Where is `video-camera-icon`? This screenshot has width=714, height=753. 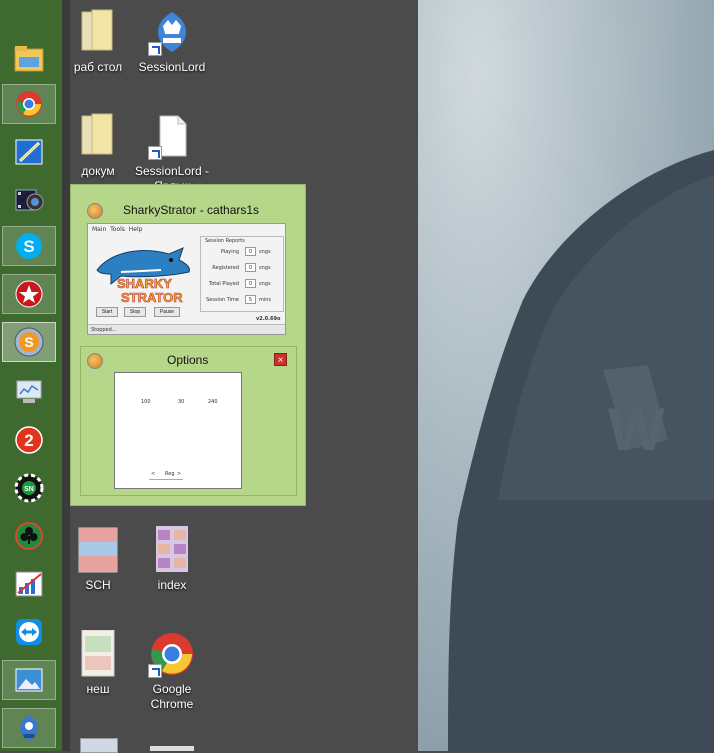 video-camera-icon is located at coordinates (29, 200).